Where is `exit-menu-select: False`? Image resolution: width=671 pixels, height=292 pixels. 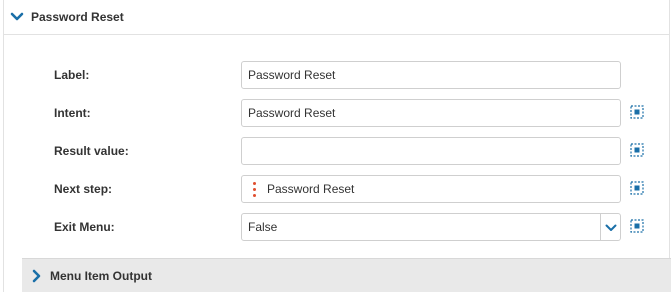
exit-menu-select: False is located at coordinates (431, 227).